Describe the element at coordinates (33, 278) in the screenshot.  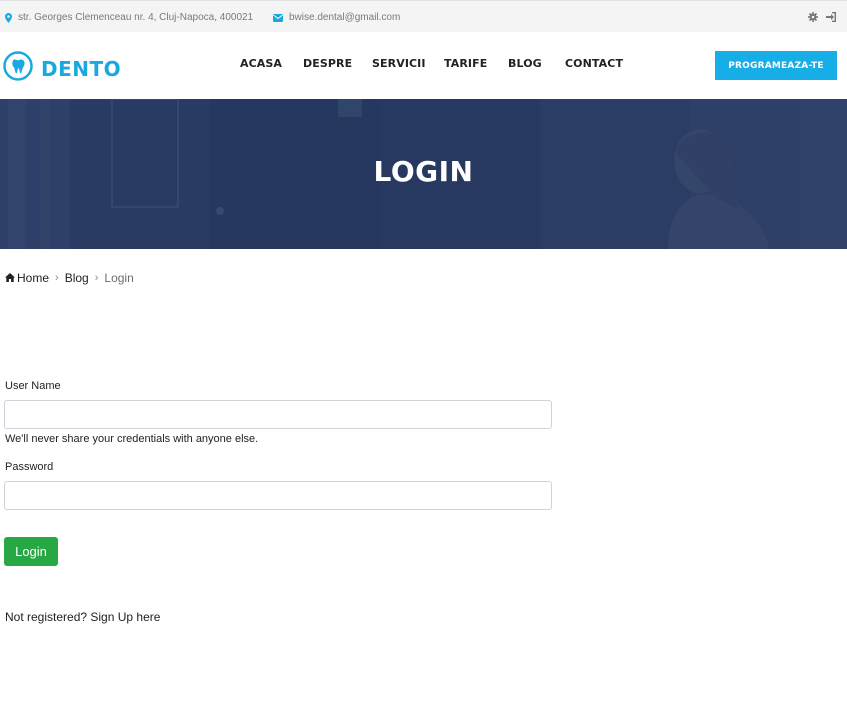
I see `breadcrumb-home: Home` at that location.